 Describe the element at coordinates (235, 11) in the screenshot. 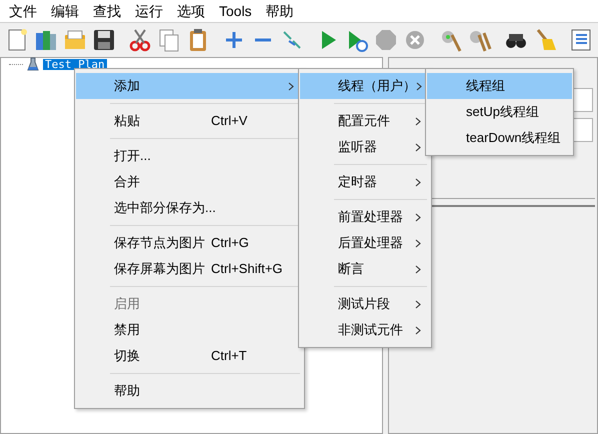

I see `menu-item: Tools` at that location.